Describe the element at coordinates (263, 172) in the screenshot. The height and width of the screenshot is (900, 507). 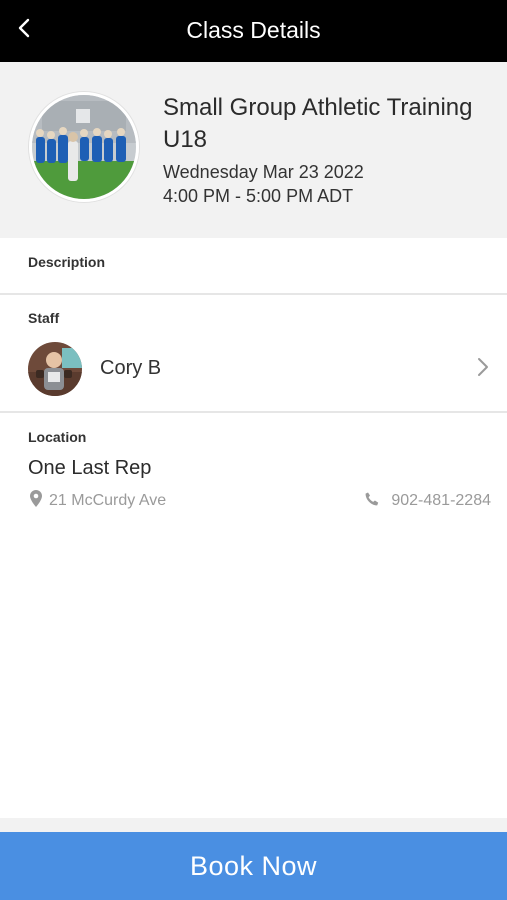
I see `class-date: Wednesday Mar 23 2022` at that location.